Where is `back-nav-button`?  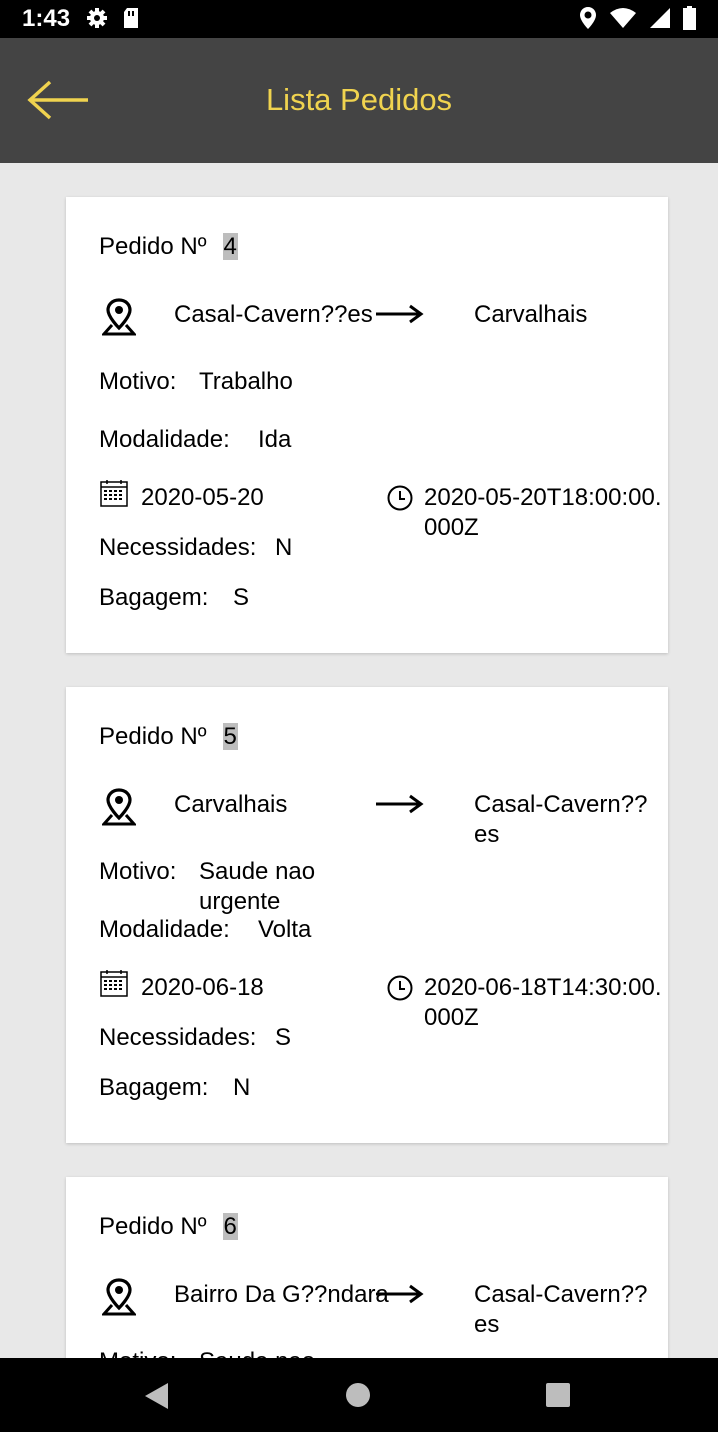 back-nav-button is located at coordinates (157, 1396).